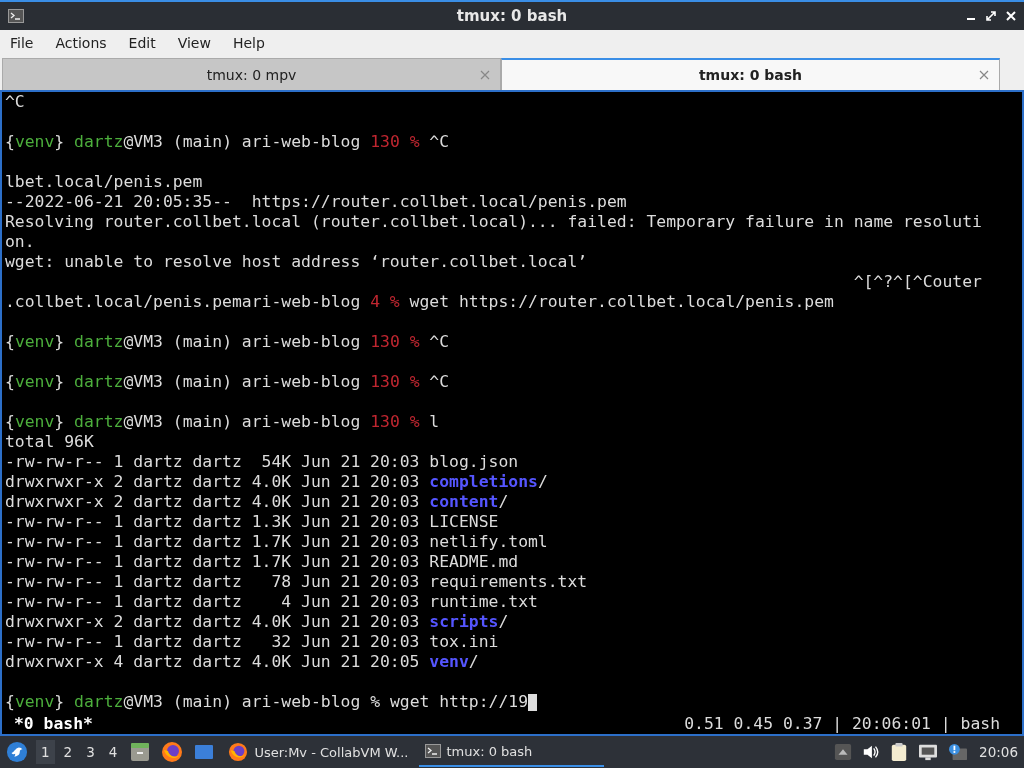 Image resolution: width=1024 pixels, height=768 pixels. I want to click on terminal-line: wget: unable to resolve host address ‘router.collbet.local’, so click(296, 262).